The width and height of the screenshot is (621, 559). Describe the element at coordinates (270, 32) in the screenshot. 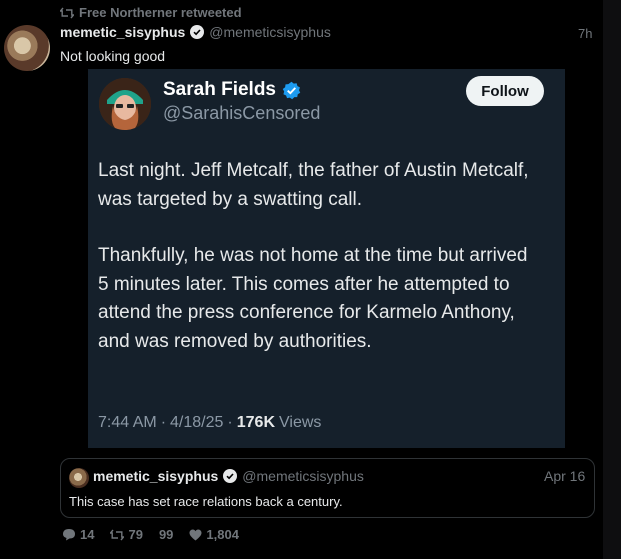

I see `handle: @memeticsisyphus` at that location.